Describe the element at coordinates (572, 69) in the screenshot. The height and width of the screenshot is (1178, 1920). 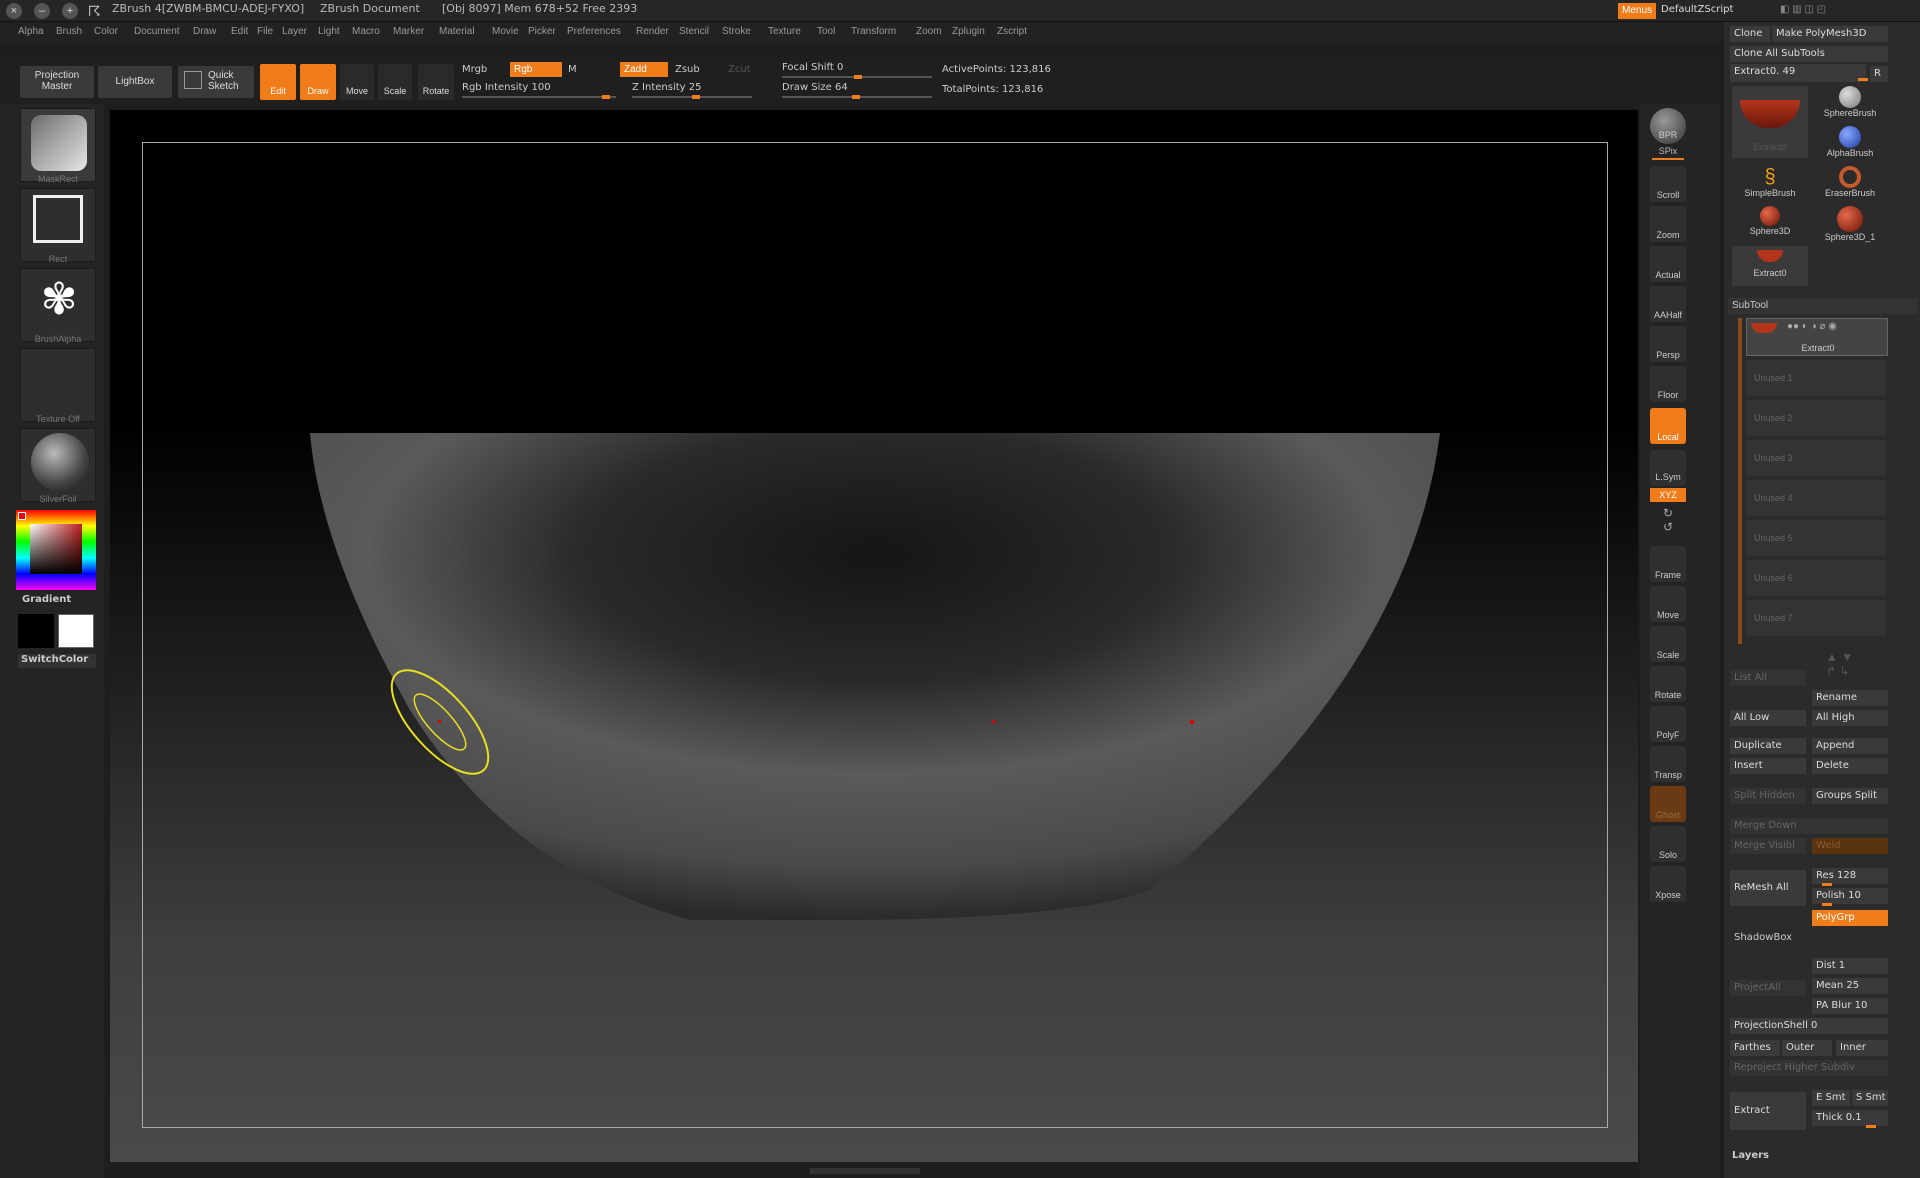
I see `m-button: M` at that location.